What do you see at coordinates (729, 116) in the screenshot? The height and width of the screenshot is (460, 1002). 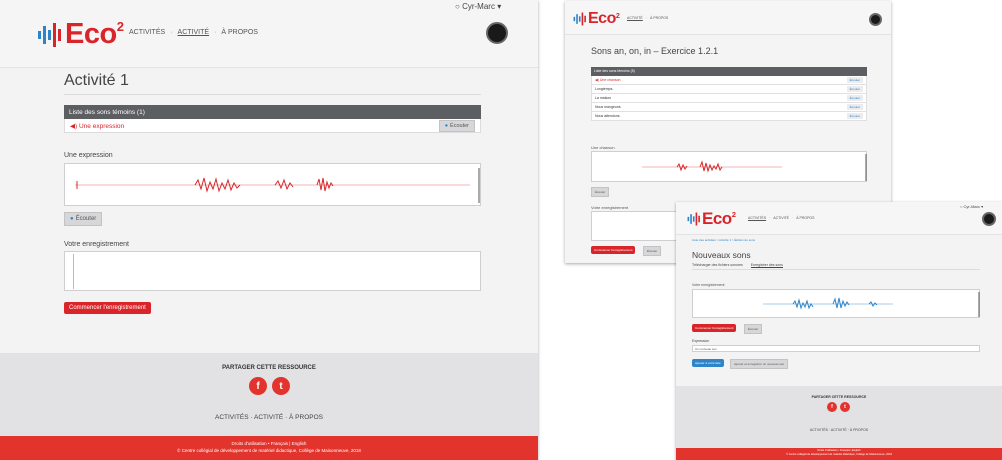 I see `list-item: Nous attendons. Écouter` at bounding box center [729, 116].